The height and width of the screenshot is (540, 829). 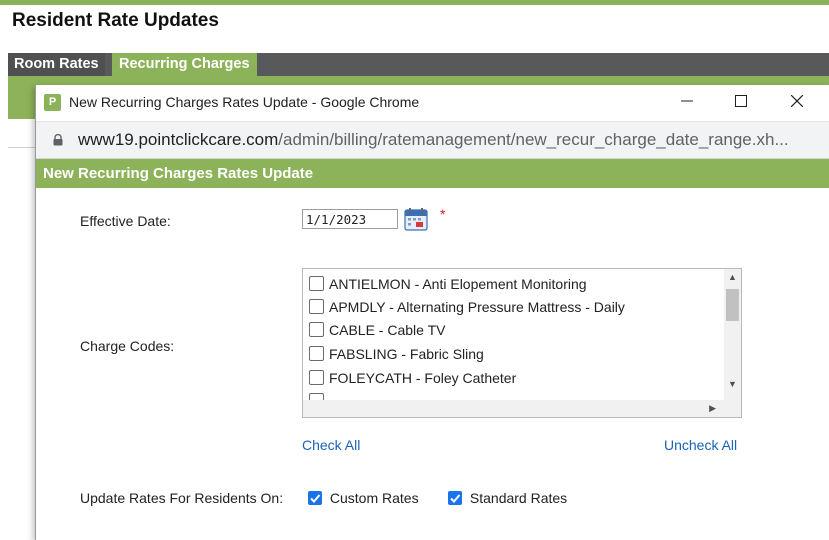 What do you see at coordinates (58, 140) in the screenshot?
I see `lock-icon` at bounding box center [58, 140].